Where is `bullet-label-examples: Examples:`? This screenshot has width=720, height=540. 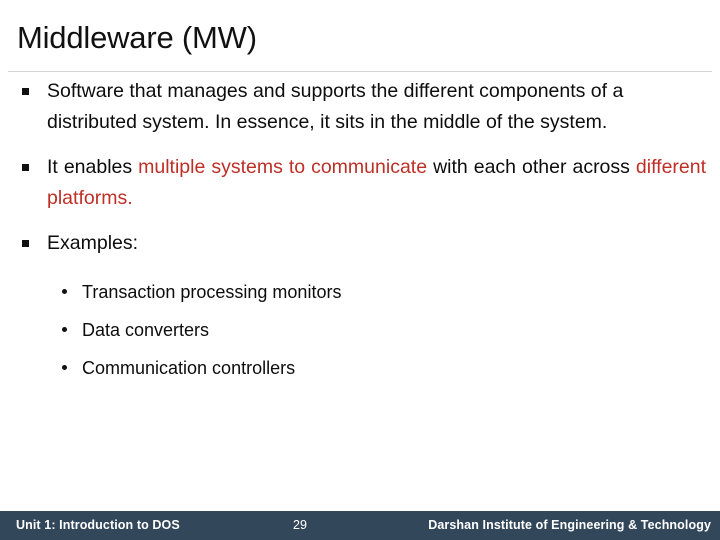 bullet-label-examples: Examples: is located at coordinates (93, 243).